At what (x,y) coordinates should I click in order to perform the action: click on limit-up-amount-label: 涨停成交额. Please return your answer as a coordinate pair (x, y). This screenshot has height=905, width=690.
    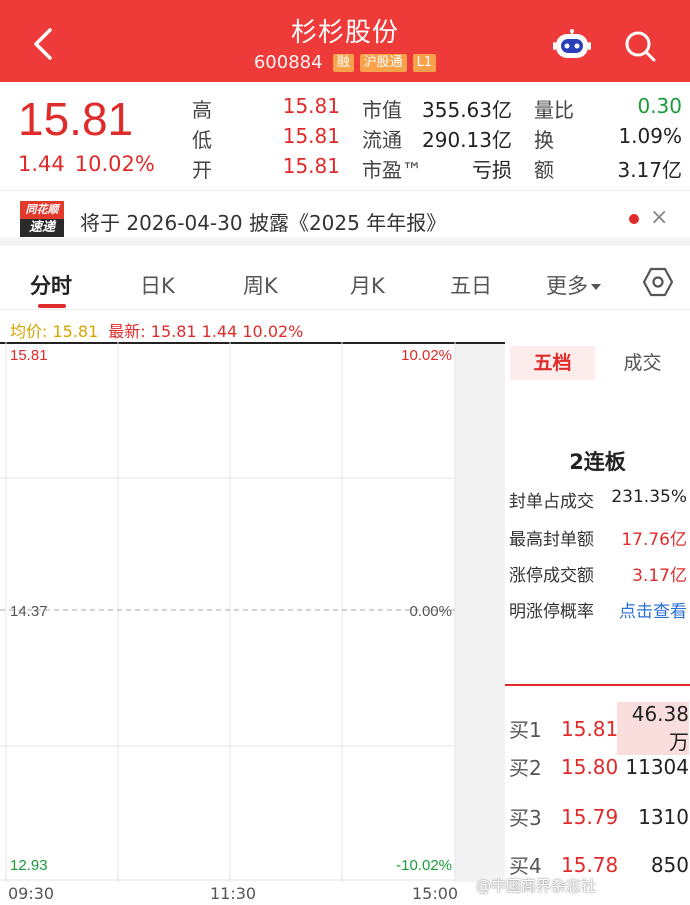
    Looking at the image, I should click on (551, 576).